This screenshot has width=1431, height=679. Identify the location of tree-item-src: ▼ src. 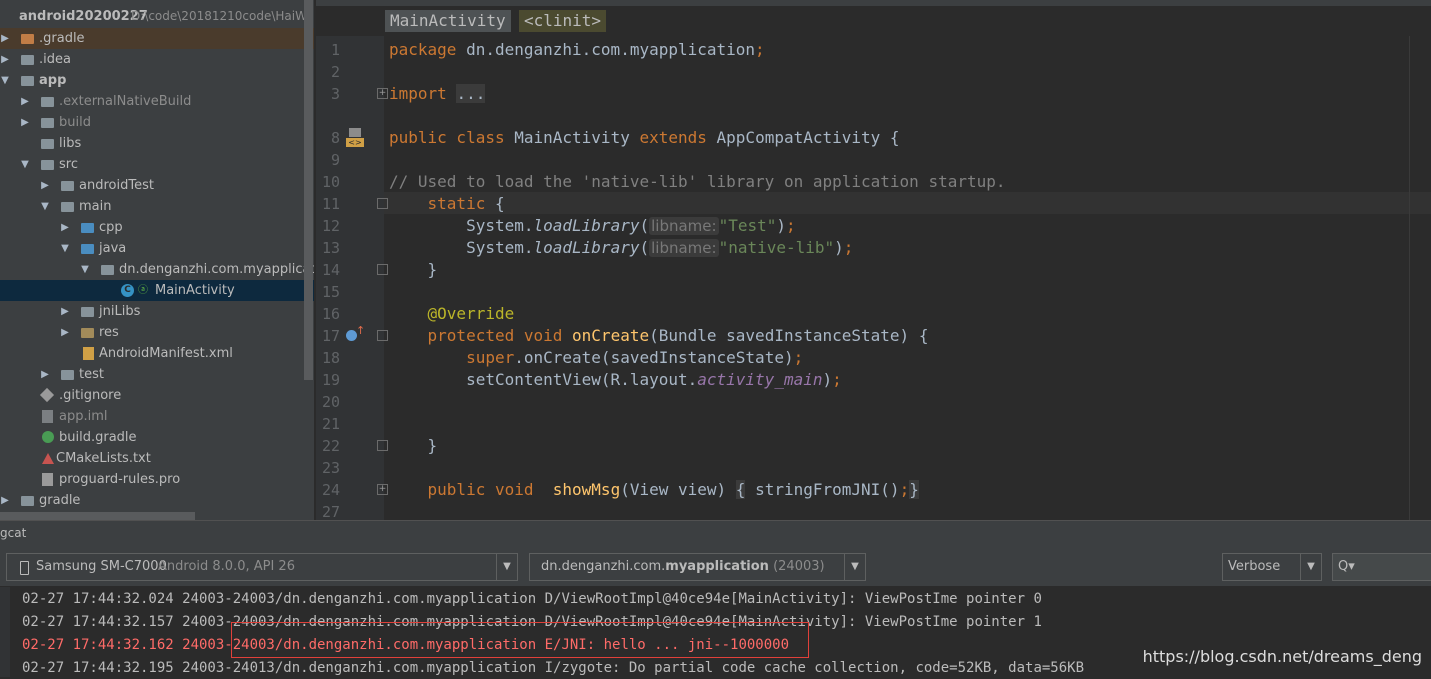
(157, 164).